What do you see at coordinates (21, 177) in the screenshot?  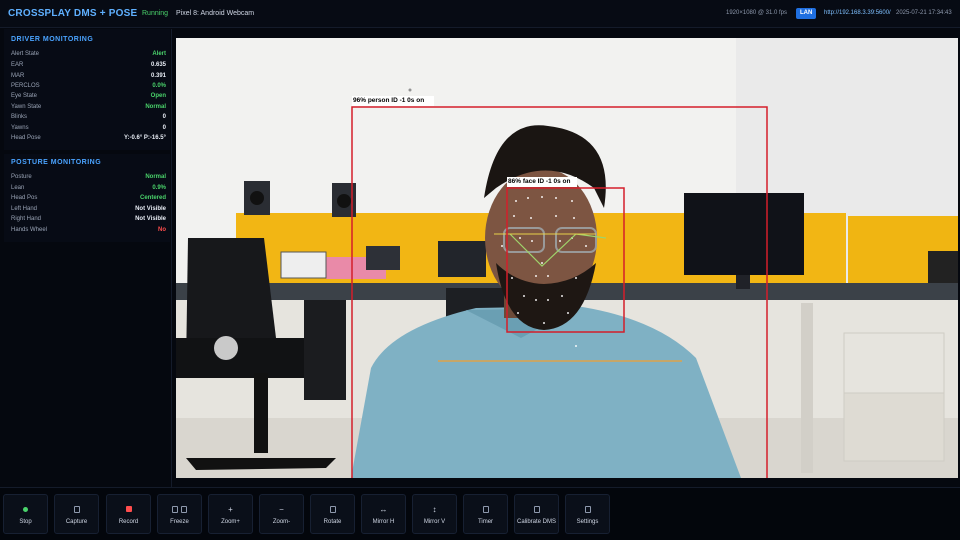 I see `metric-label: Posture` at bounding box center [21, 177].